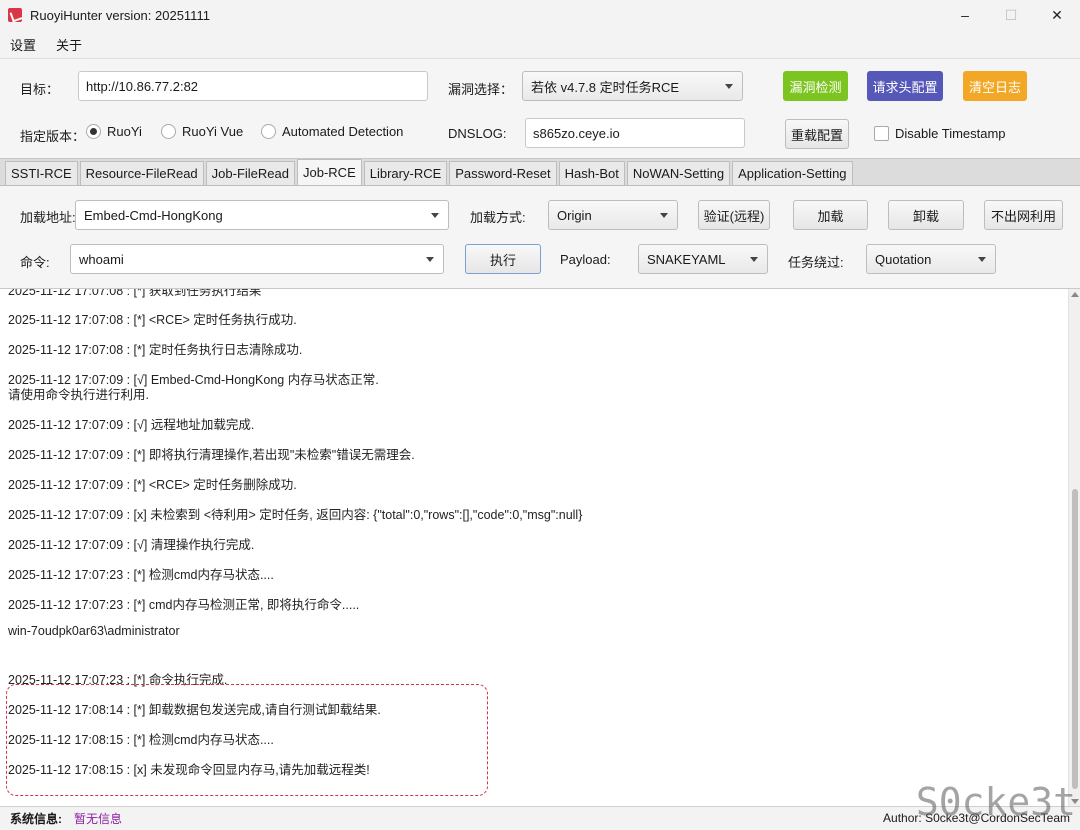 The image size is (1080, 830). I want to click on radio-auto-detect: Automated Detection, so click(332, 131).